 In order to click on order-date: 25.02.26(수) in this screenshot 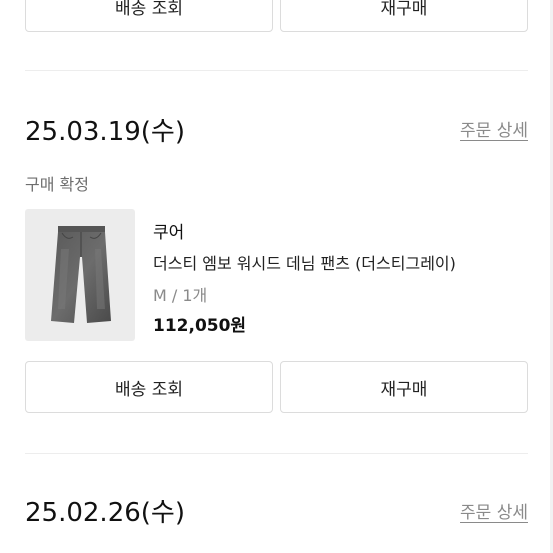, I will do `click(105, 513)`.